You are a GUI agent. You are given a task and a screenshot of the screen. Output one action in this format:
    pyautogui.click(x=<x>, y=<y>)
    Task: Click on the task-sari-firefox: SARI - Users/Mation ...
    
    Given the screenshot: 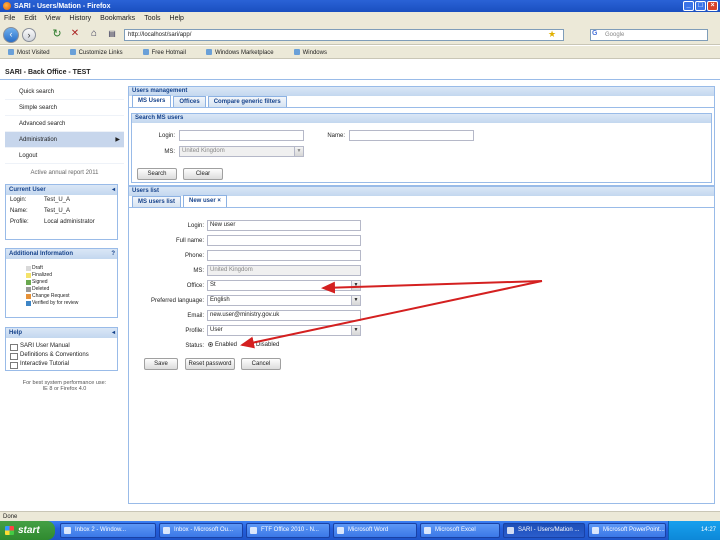 What is the action you would take?
    pyautogui.click(x=544, y=530)
    